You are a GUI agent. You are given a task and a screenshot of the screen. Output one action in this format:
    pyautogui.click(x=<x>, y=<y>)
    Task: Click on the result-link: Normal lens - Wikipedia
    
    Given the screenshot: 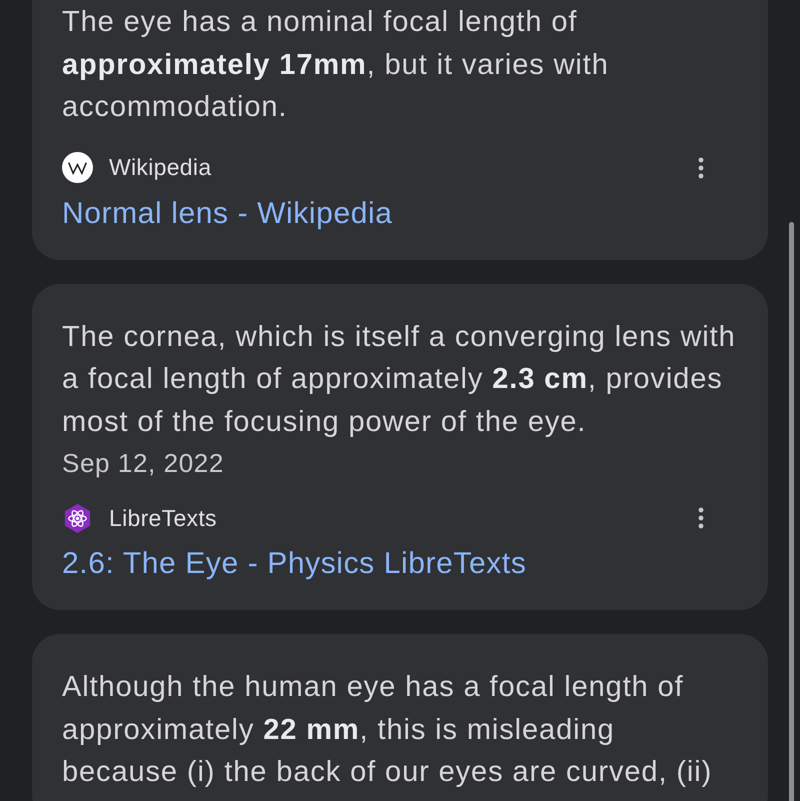 What is the action you would take?
    pyautogui.click(x=400, y=214)
    